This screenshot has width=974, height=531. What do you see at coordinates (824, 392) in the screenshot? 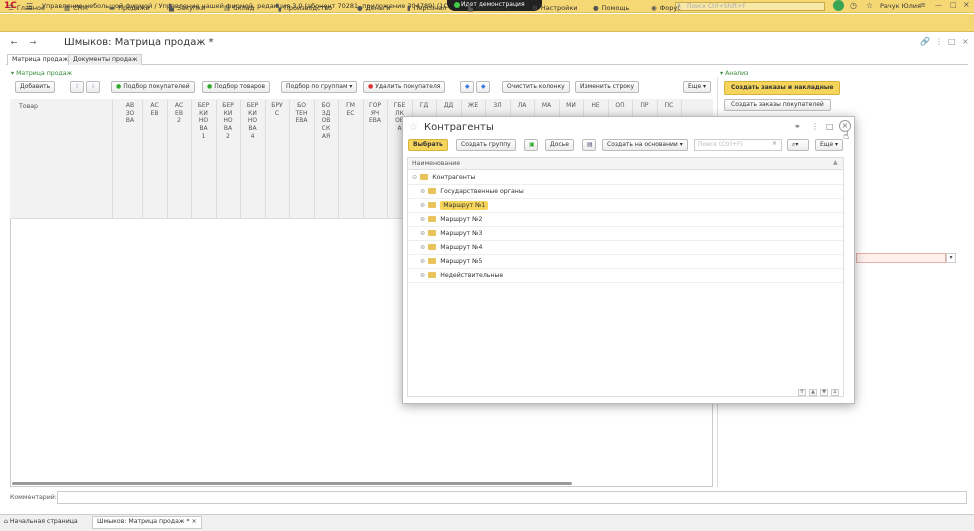
I see `page-down-icon: ▼` at bounding box center [824, 392].